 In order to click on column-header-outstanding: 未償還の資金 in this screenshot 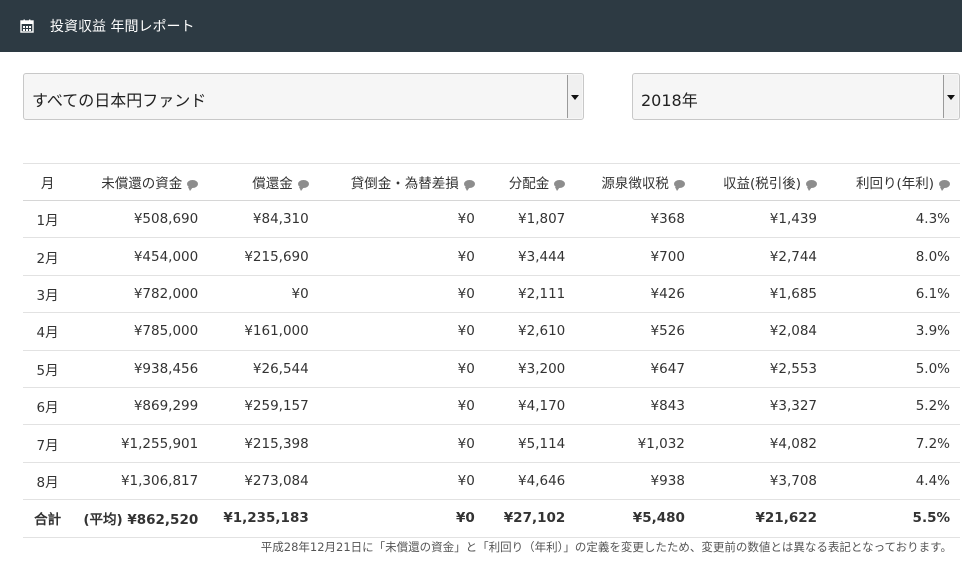, I will do `click(139, 182)`.